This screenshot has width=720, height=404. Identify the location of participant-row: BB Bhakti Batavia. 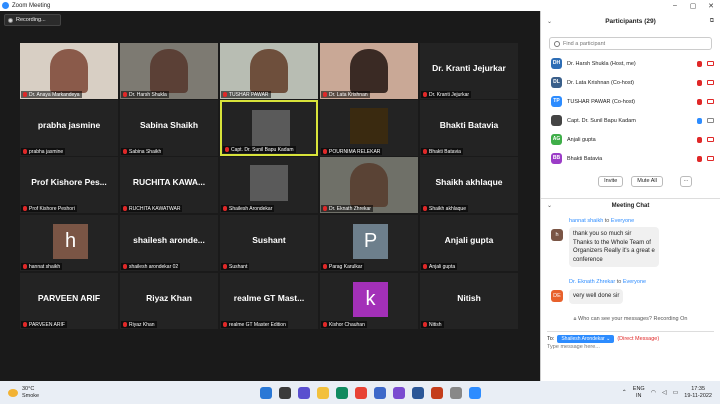
(630, 158).